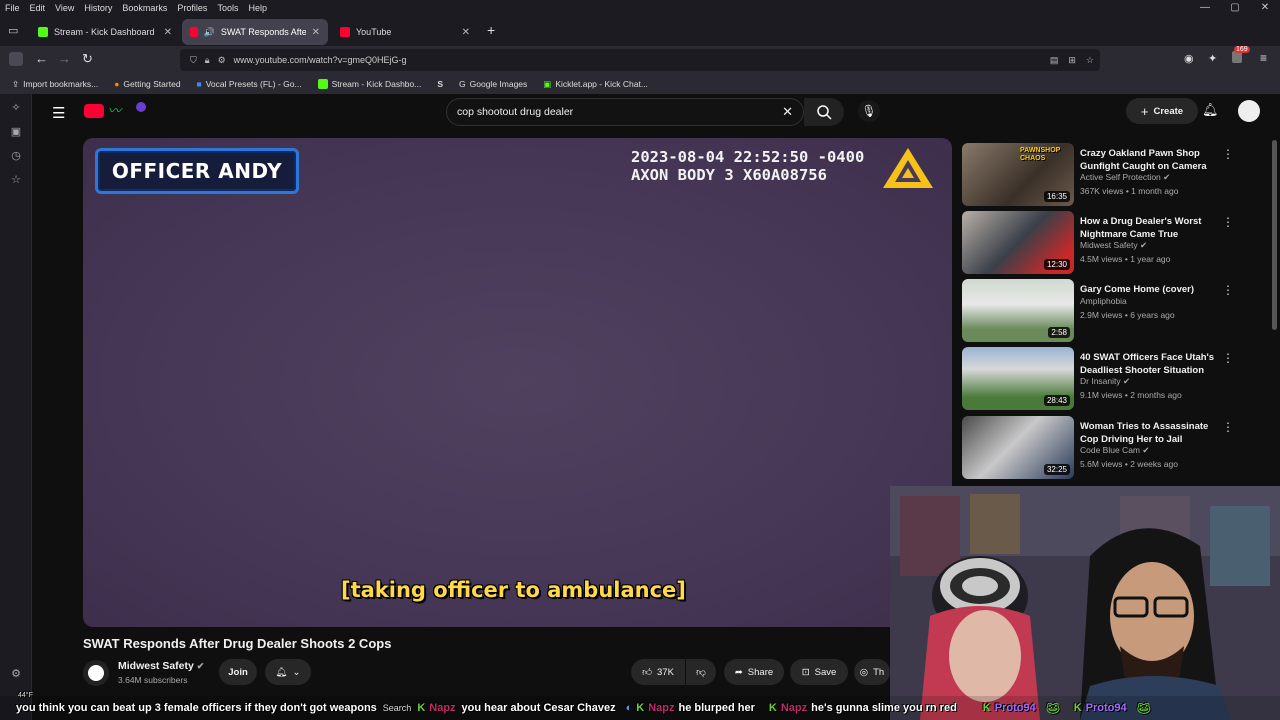 Image resolution: width=1280 pixels, height=720 pixels. I want to click on rec-channel: Active Self Protection ✔, so click(1125, 177).